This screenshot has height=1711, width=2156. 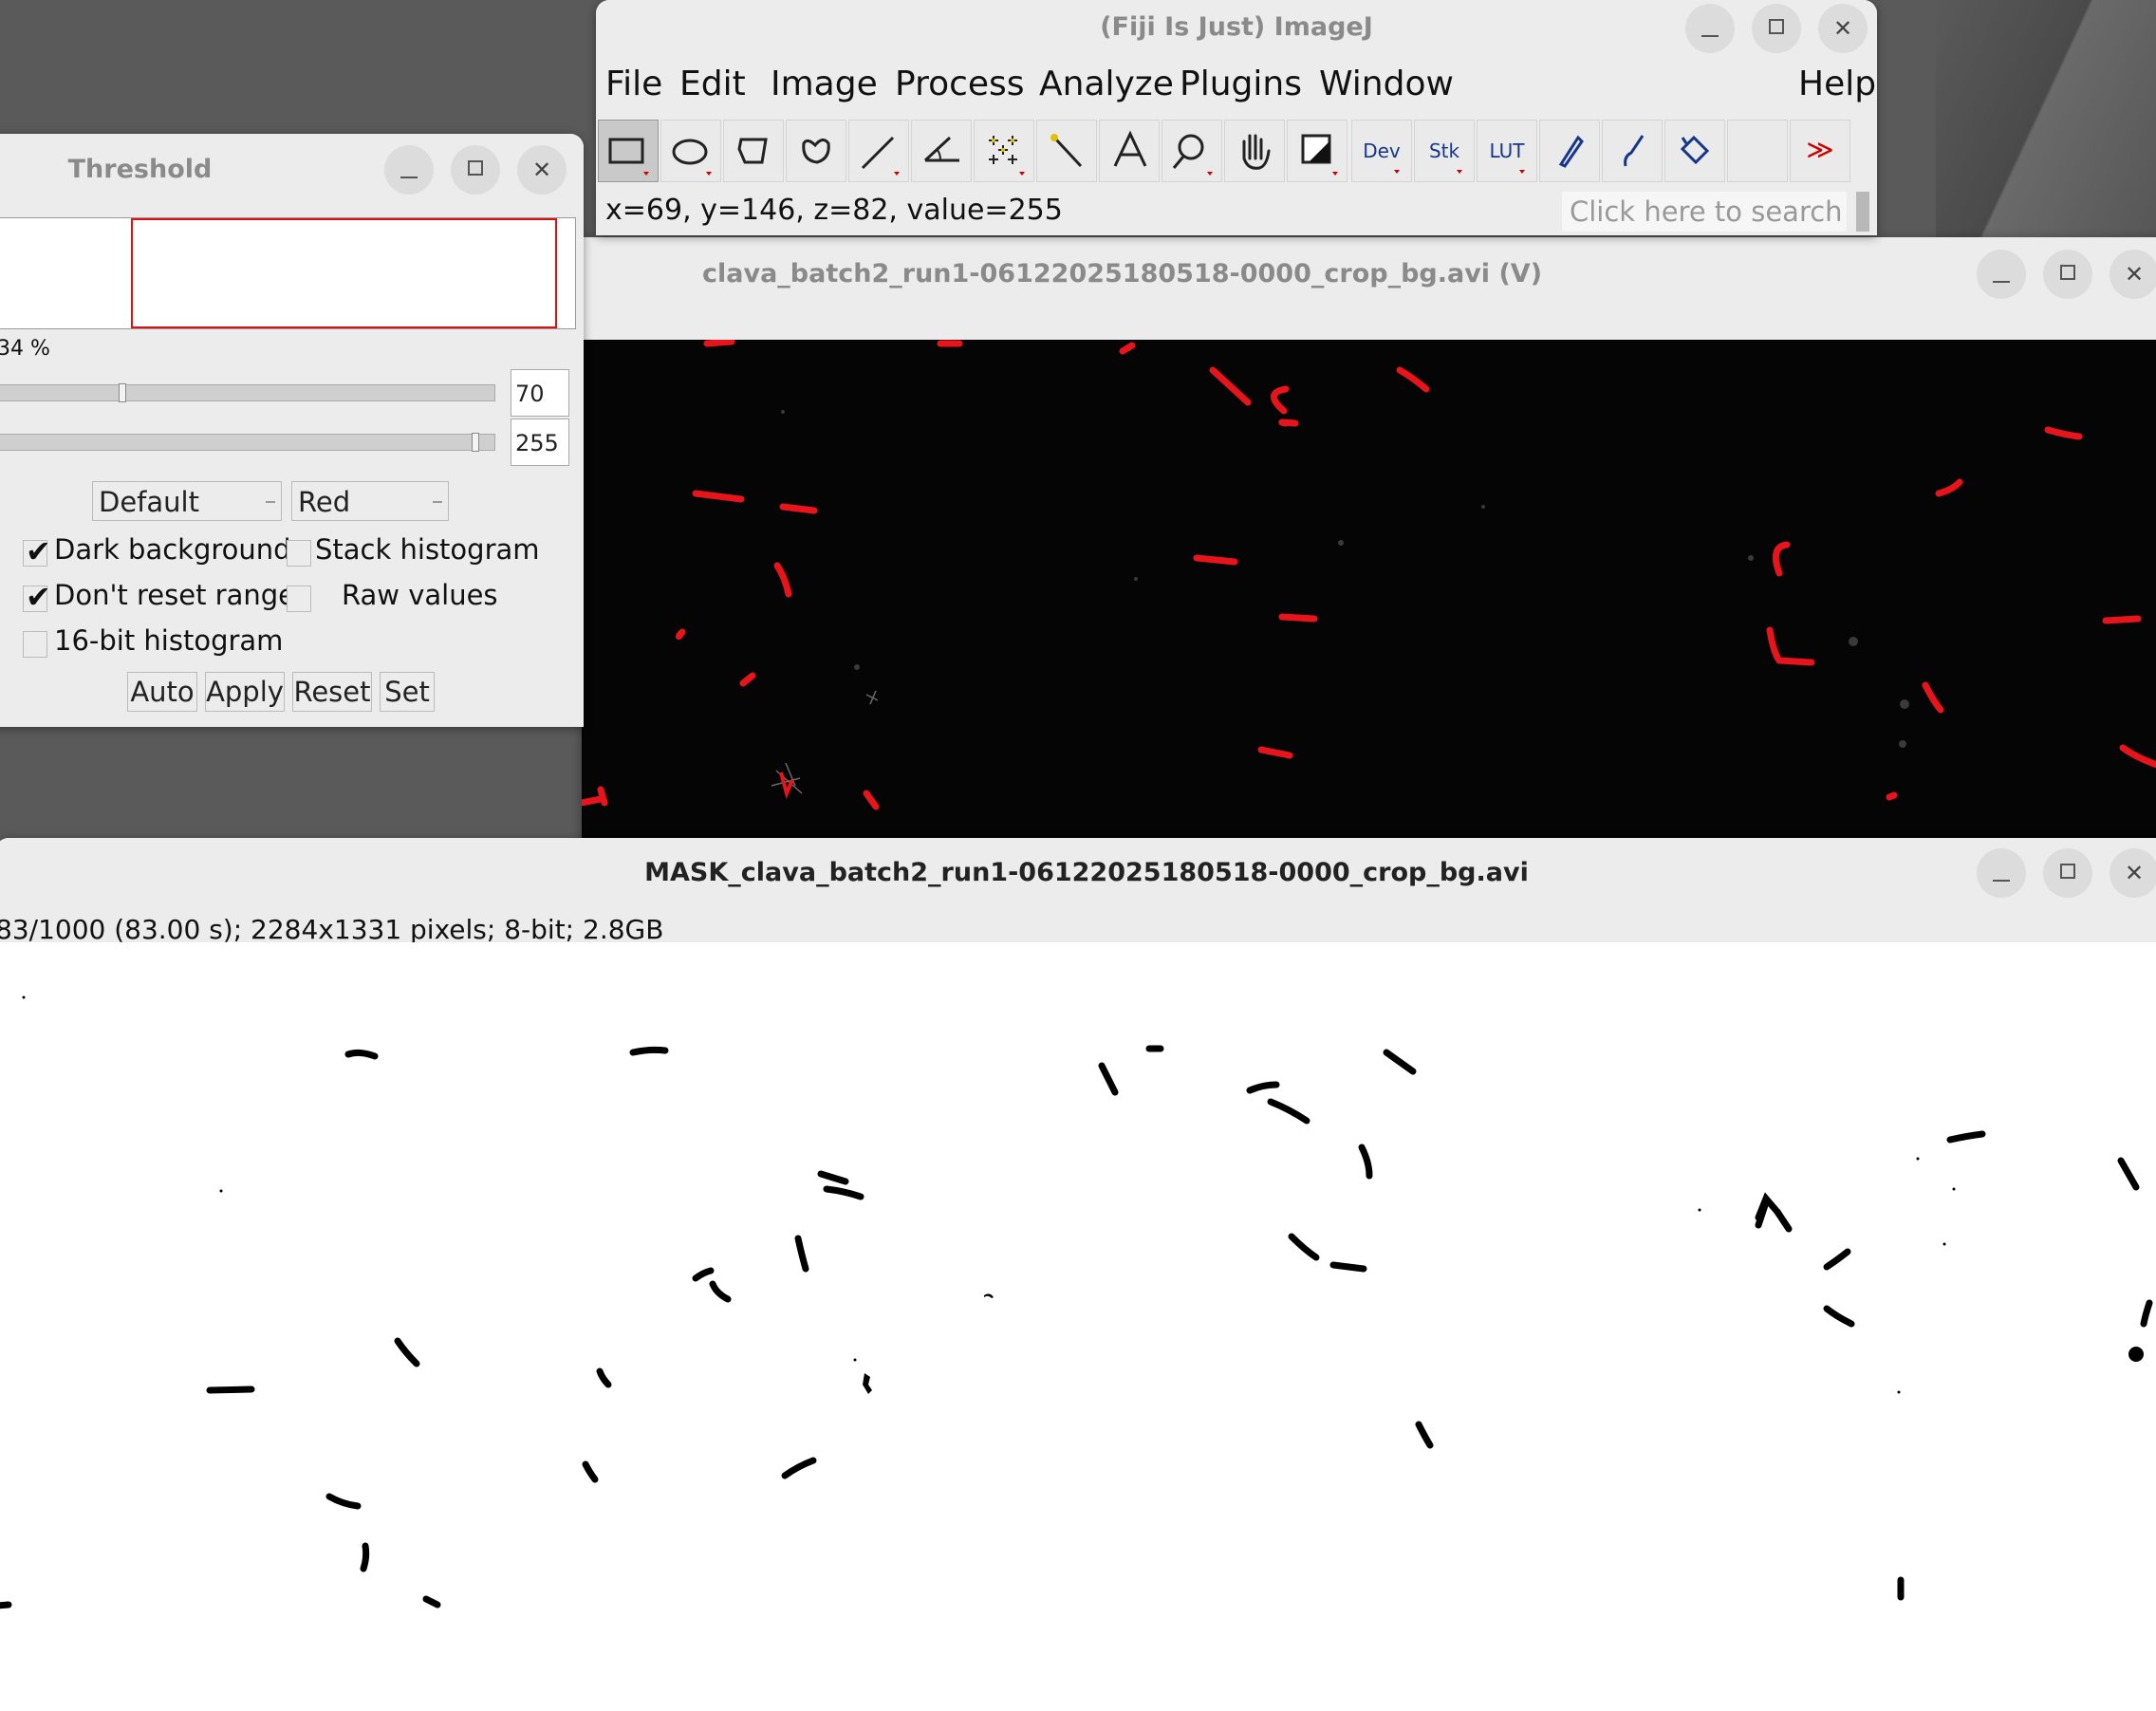 I want to click on magnifier-icon, so click(x=1192, y=155).